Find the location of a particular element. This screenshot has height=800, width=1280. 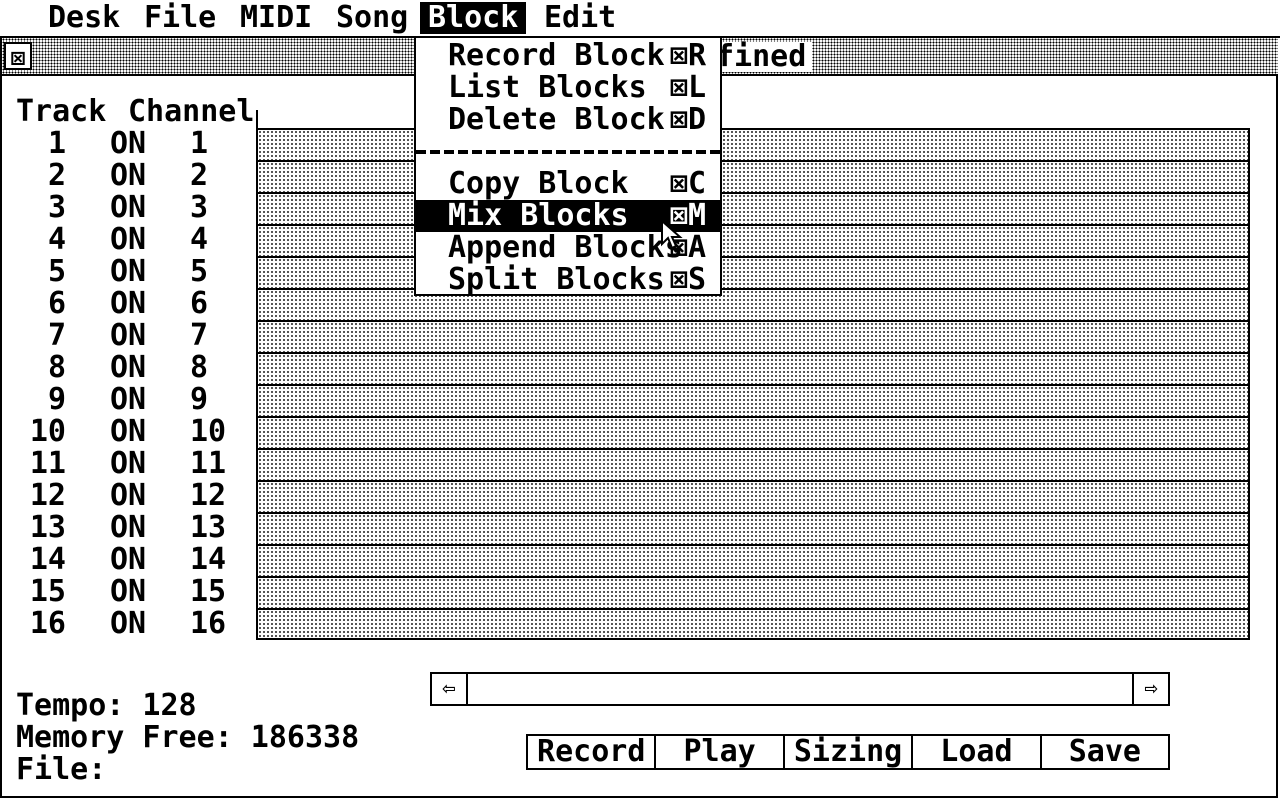

track-channel: 2 is located at coordinates (208, 176).